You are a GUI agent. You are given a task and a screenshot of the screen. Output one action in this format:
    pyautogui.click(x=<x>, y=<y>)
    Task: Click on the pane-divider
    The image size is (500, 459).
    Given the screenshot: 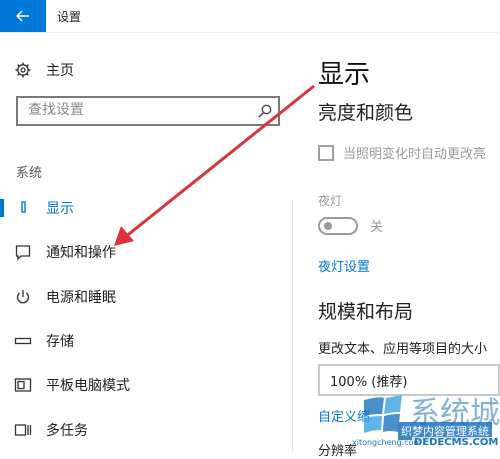 What is the action you would take?
    pyautogui.click(x=292, y=326)
    